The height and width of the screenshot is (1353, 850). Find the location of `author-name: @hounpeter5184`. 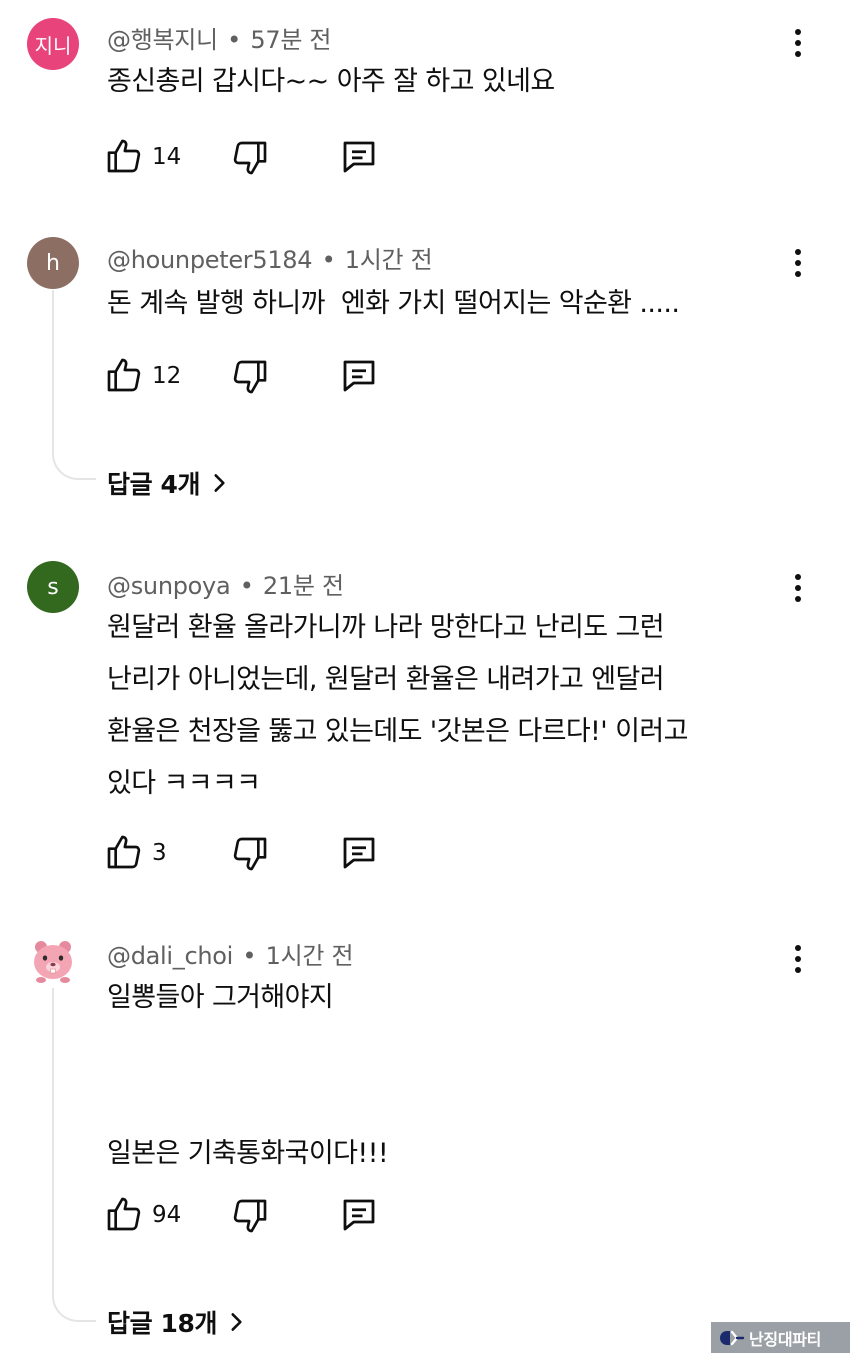

author-name: @hounpeter5184 is located at coordinates (210, 260).